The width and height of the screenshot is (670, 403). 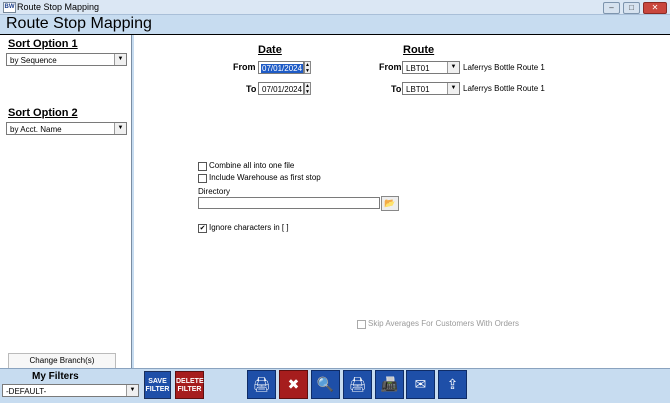 What do you see at coordinates (357, 384) in the screenshot?
I see `print-preview-icon: 🖨` at bounding box center [357, 384].